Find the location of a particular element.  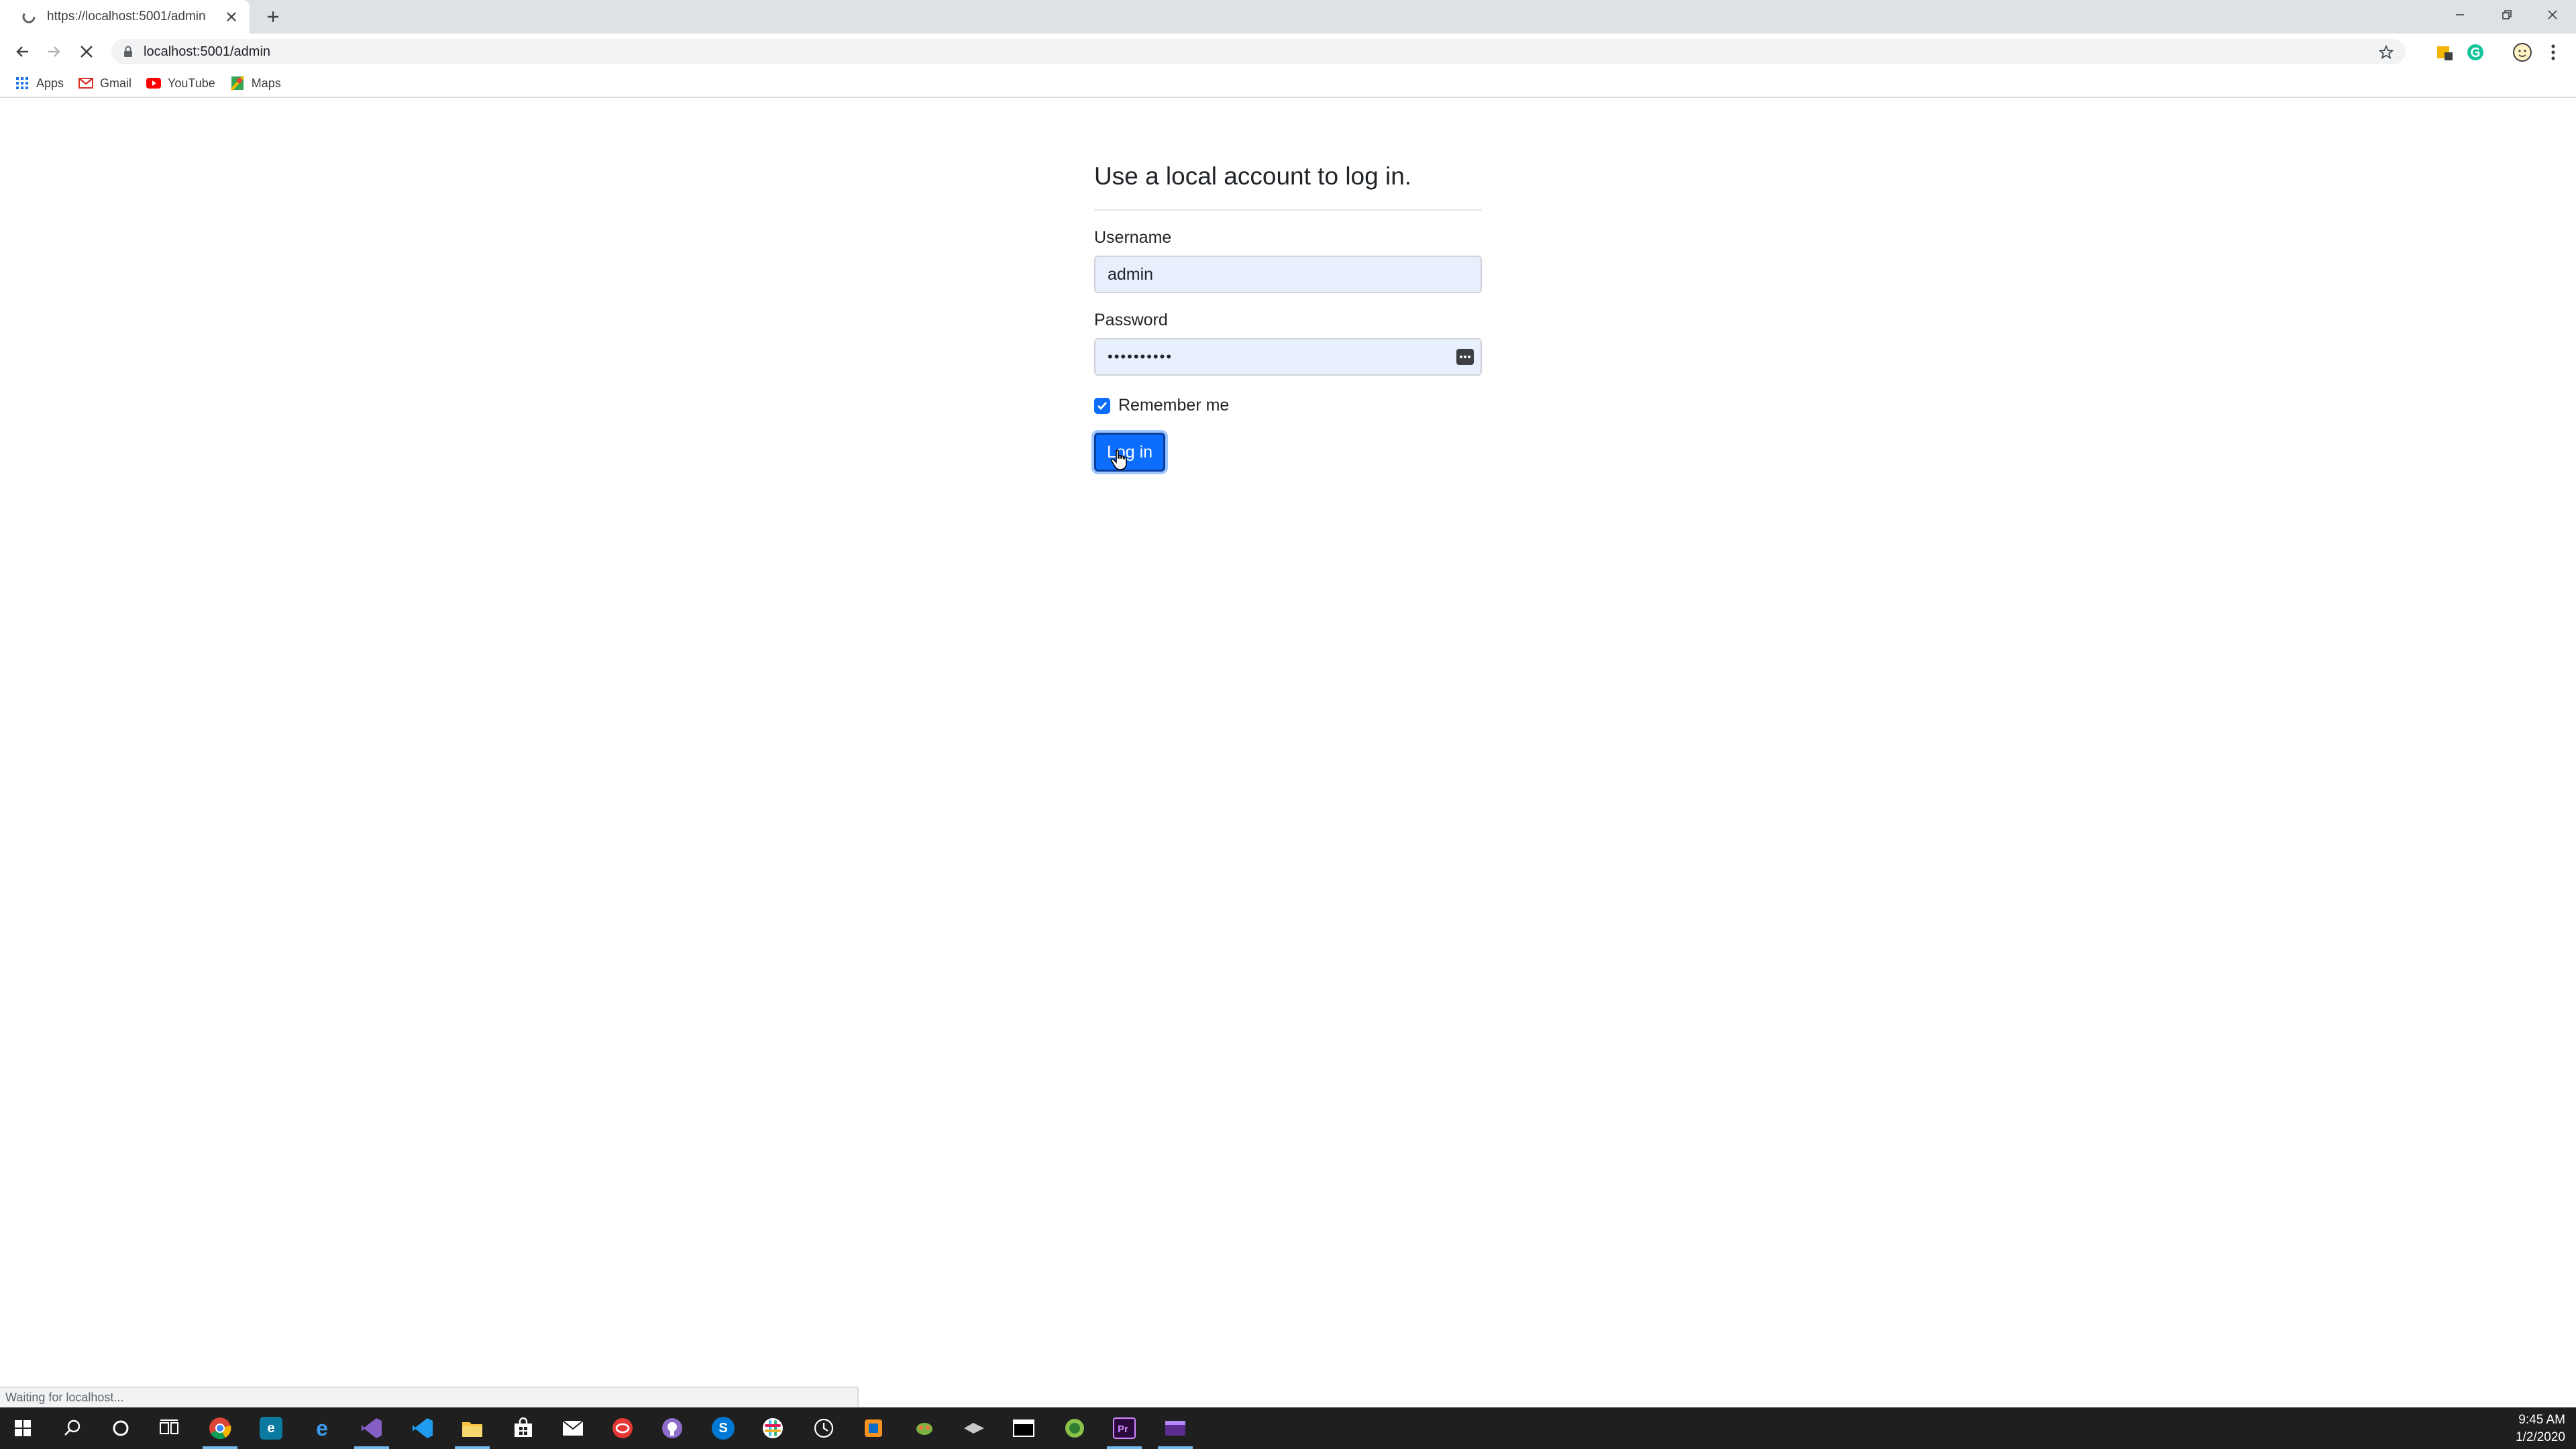

page-title: Use a local account to log in. is located at coordinates (1253, 176).